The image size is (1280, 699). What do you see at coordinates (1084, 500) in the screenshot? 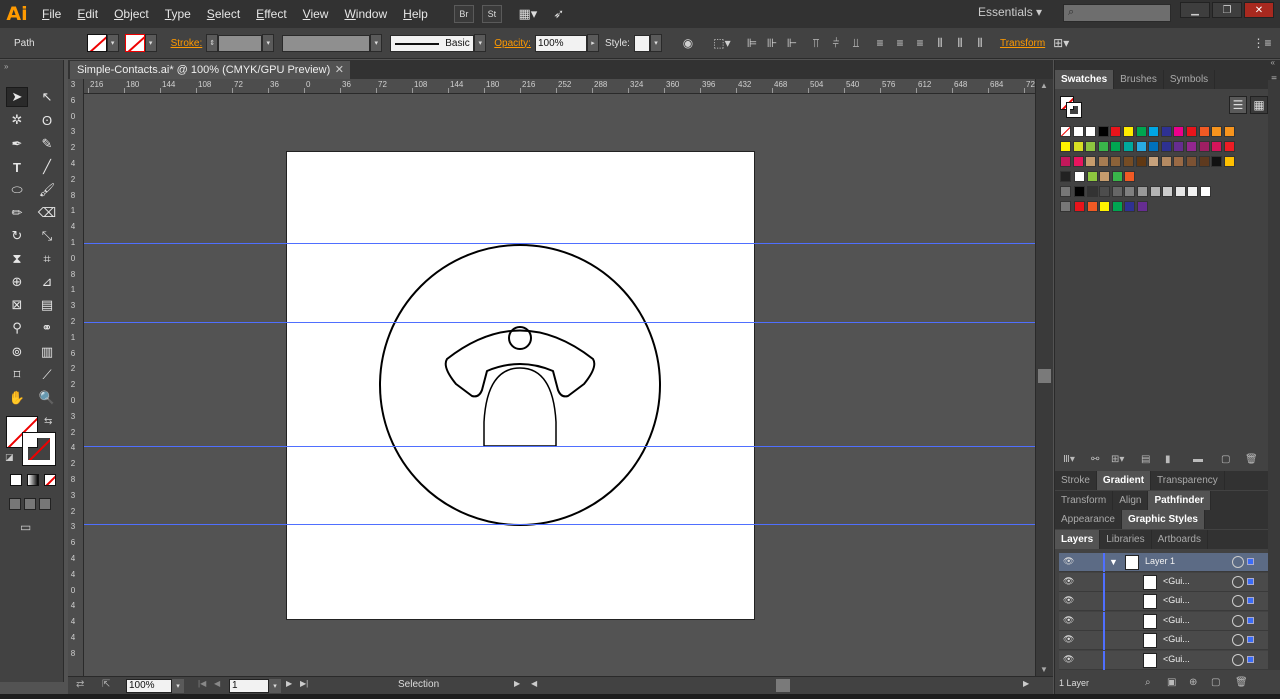
I see `tab-transform: Transform` at bounding box center [1084, 500].